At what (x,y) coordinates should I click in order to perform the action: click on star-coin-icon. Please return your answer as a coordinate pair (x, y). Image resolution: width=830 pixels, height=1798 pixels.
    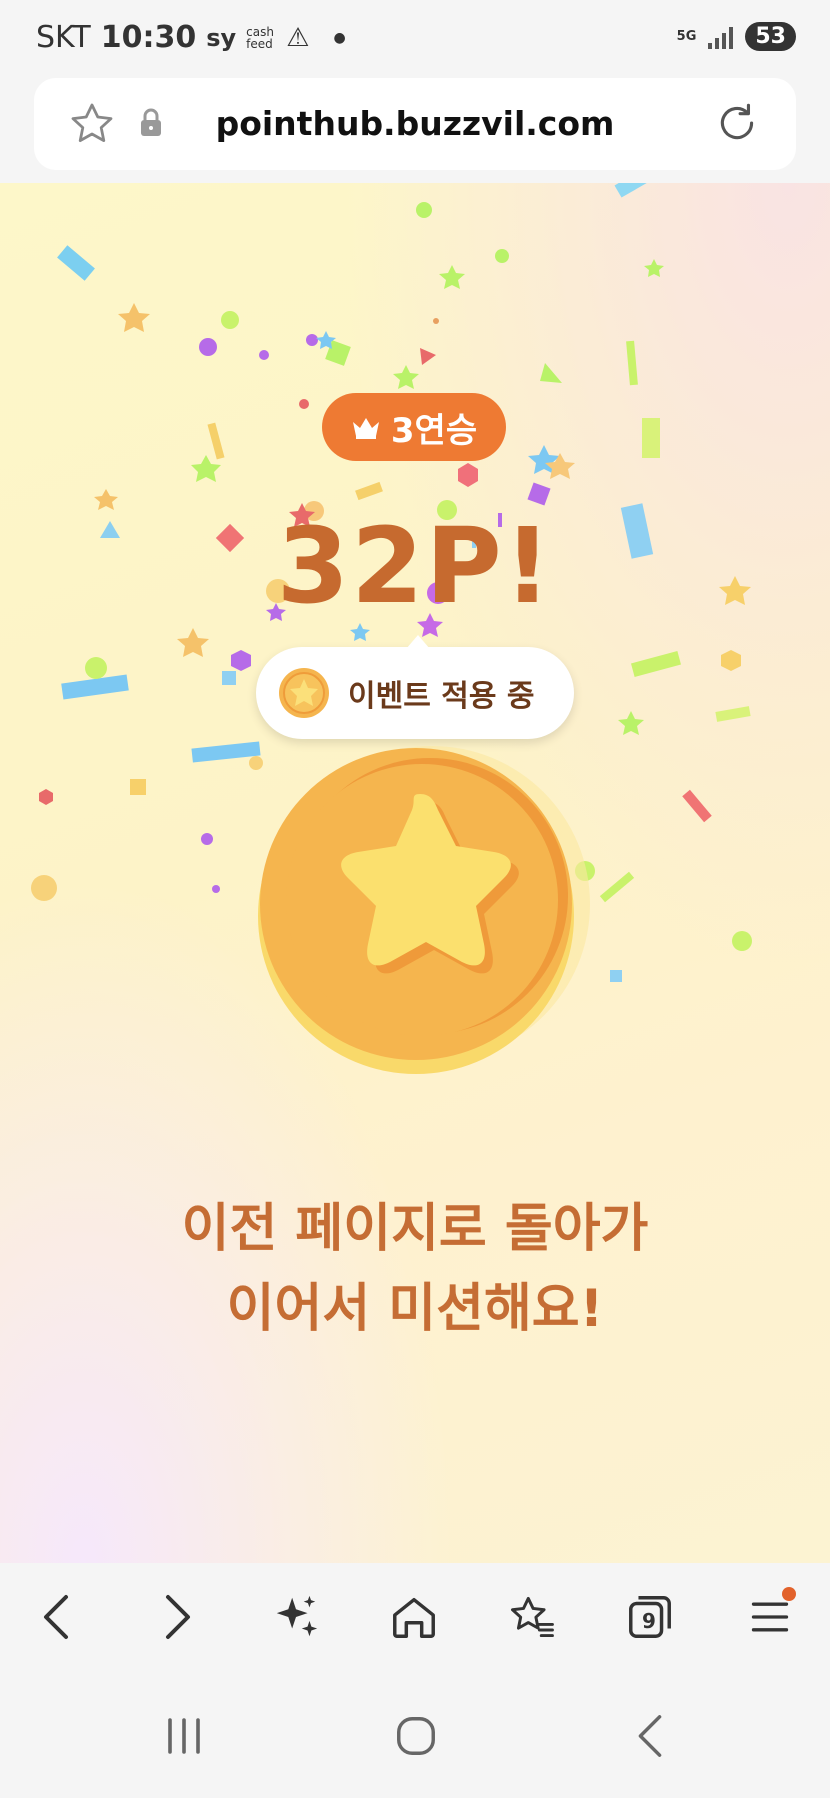
    Looking at the image, I should click on (424, 910).